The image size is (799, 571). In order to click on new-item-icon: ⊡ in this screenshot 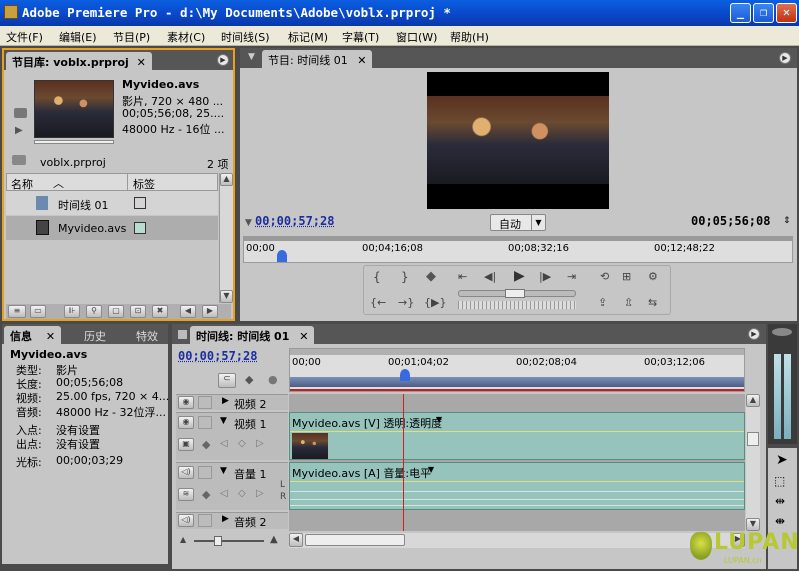, I will do `click(138, 311)`.